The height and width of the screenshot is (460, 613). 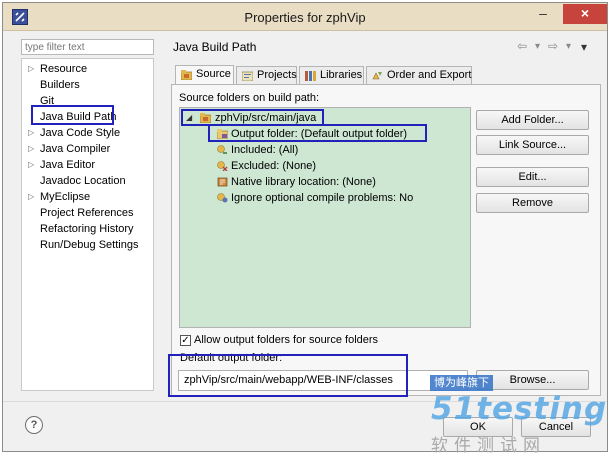 I want to click on allow-output-folders-label: Allow output folders for source folders, so click(x=286, y=340).